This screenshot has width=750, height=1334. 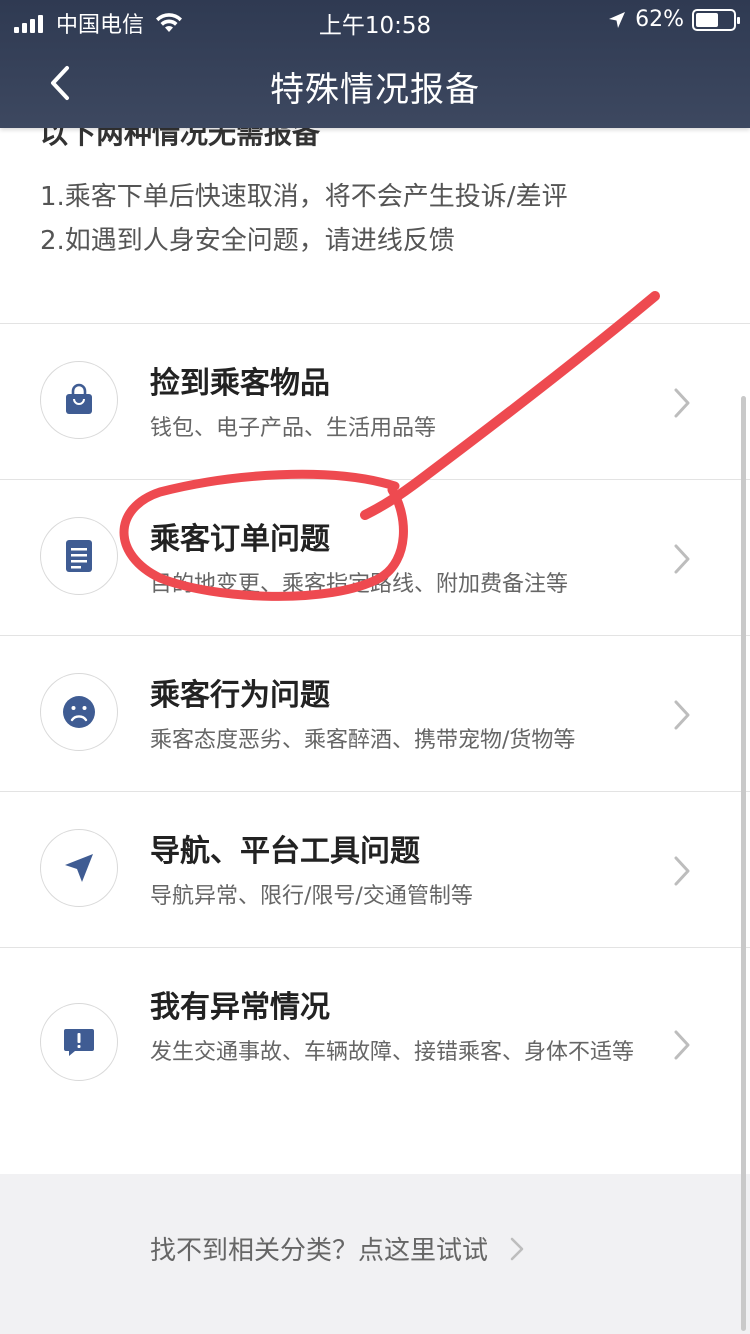 I want to click on item-title: 我有异常情况, so click(x=240, y=1007).